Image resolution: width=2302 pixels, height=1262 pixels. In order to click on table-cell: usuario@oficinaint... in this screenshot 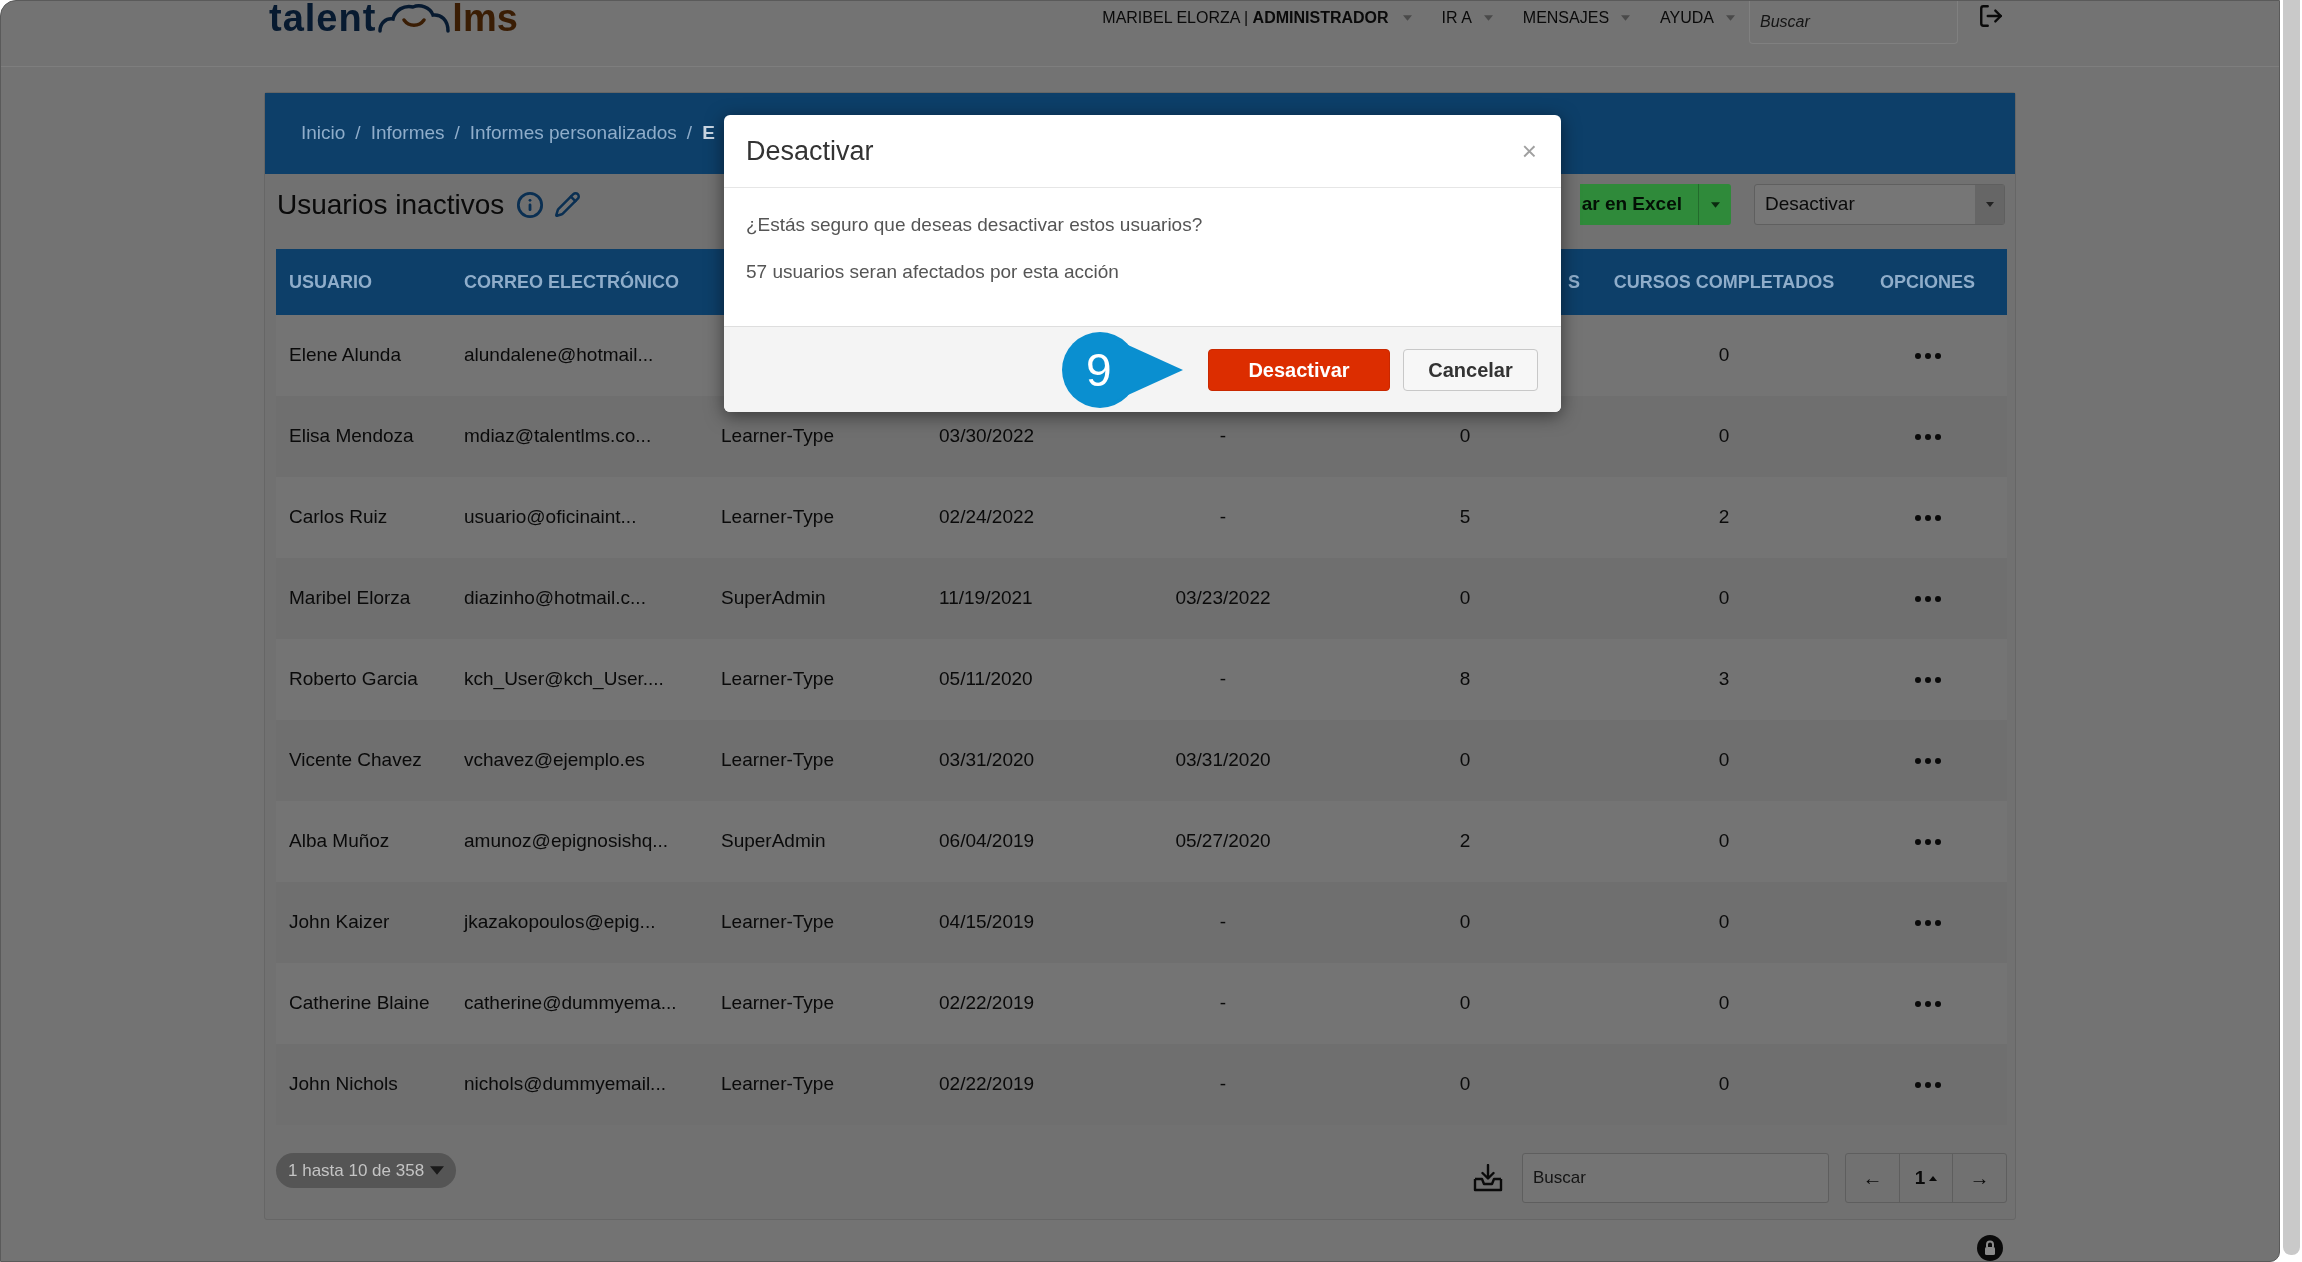, I will do `click(550, 517)`.